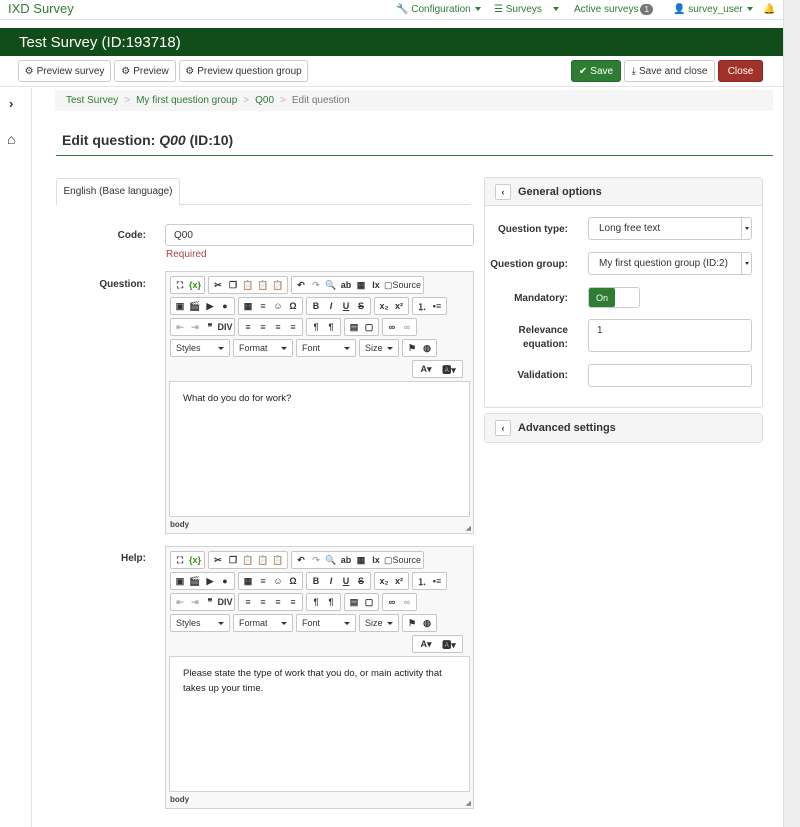 Image resolution: width=800 pixels, height=827 pixels. Describe the element at coordinates (713, 9) in the screenshot. I see `nav-user: 👤 survey_user` at that location.